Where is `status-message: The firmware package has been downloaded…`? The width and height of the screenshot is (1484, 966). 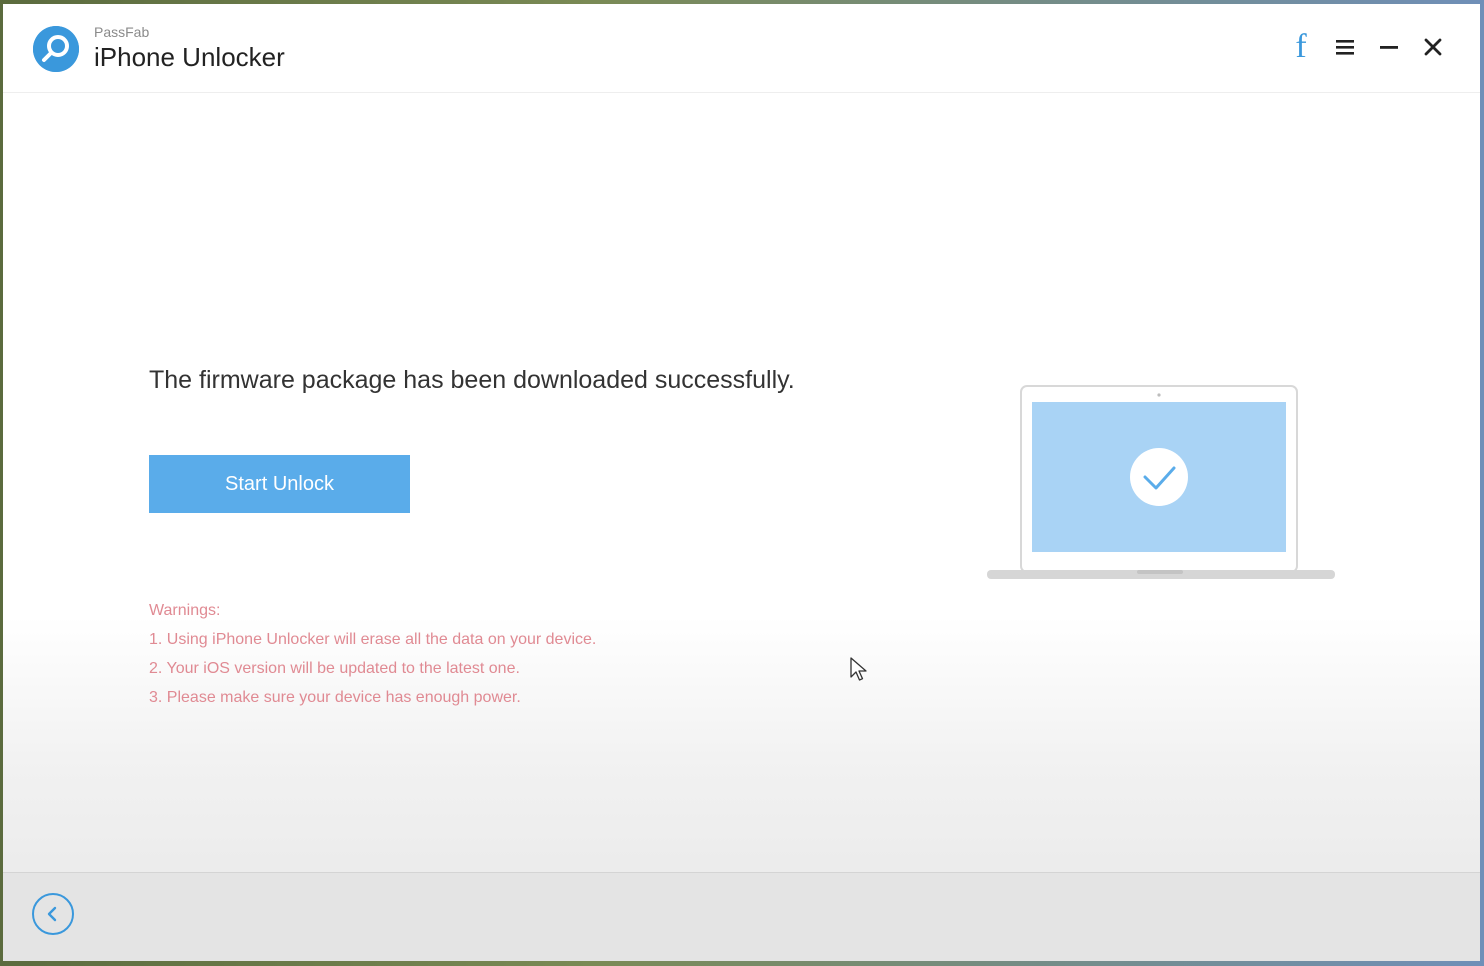 status-message: The firmware package has been downloaded… is located at coordinates (472, 380).